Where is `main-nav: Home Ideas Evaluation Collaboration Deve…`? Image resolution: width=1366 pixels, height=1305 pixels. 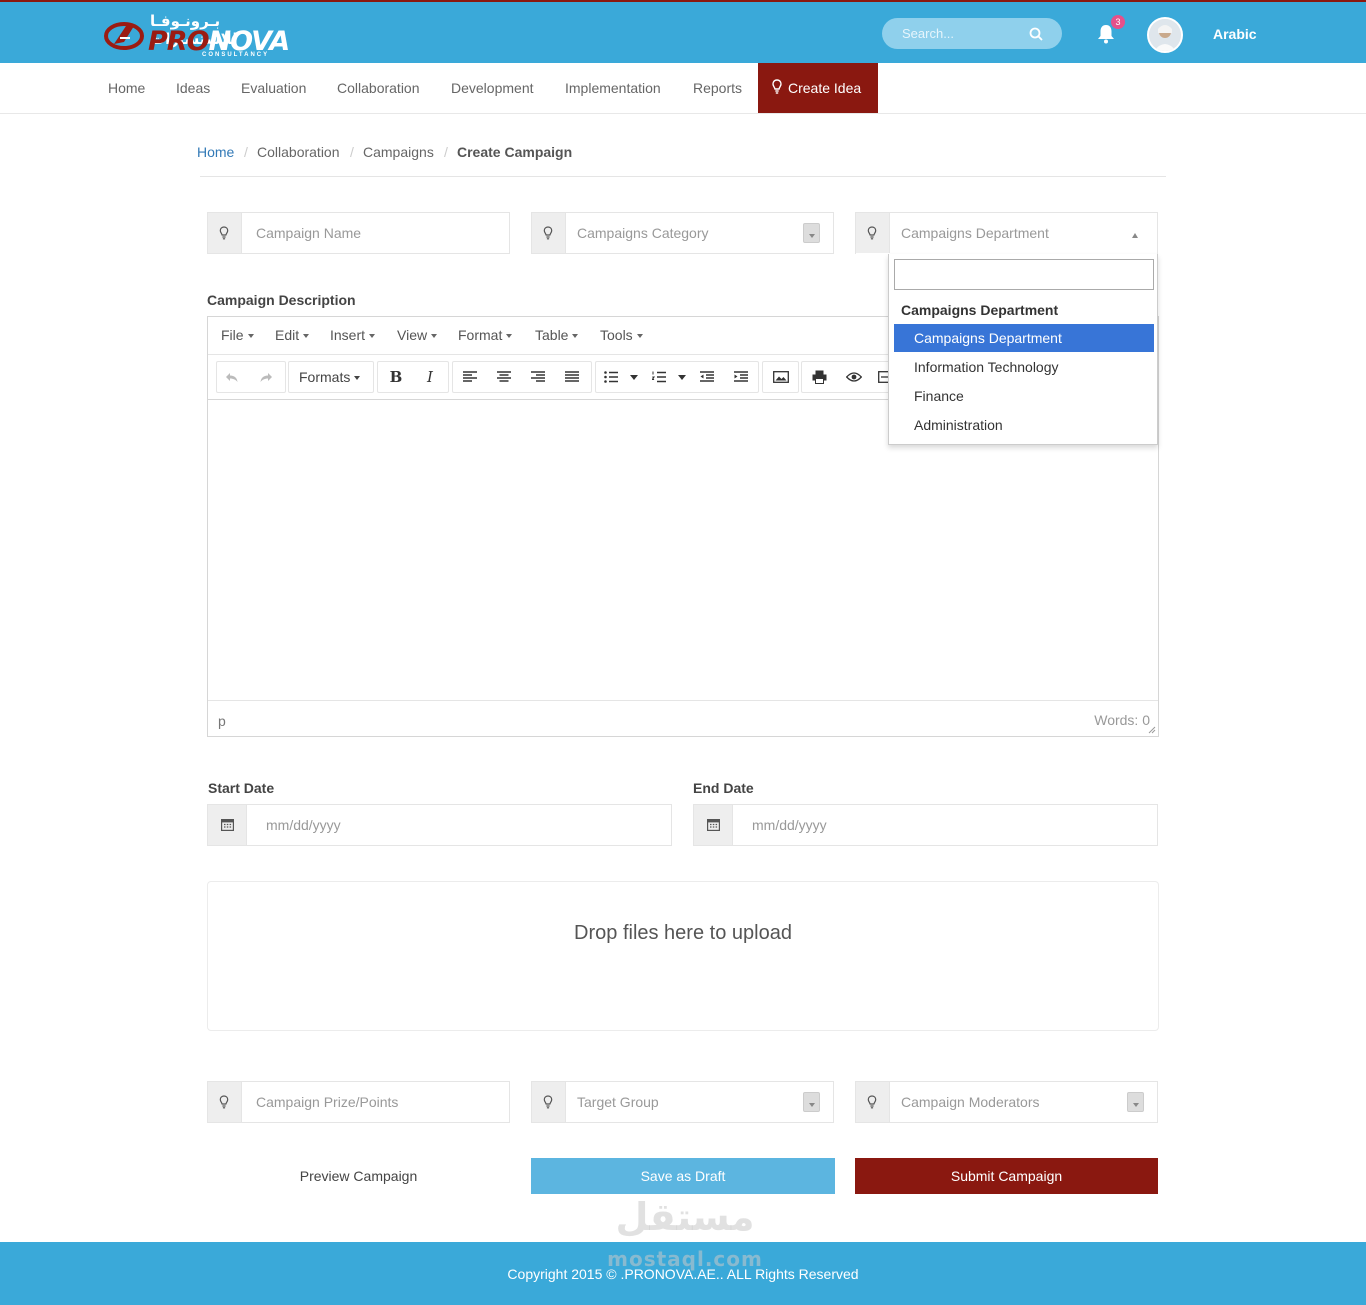
main-nav: Home Ideas Evaluation Collaboration Deve… is located at coordinates (683, 88).